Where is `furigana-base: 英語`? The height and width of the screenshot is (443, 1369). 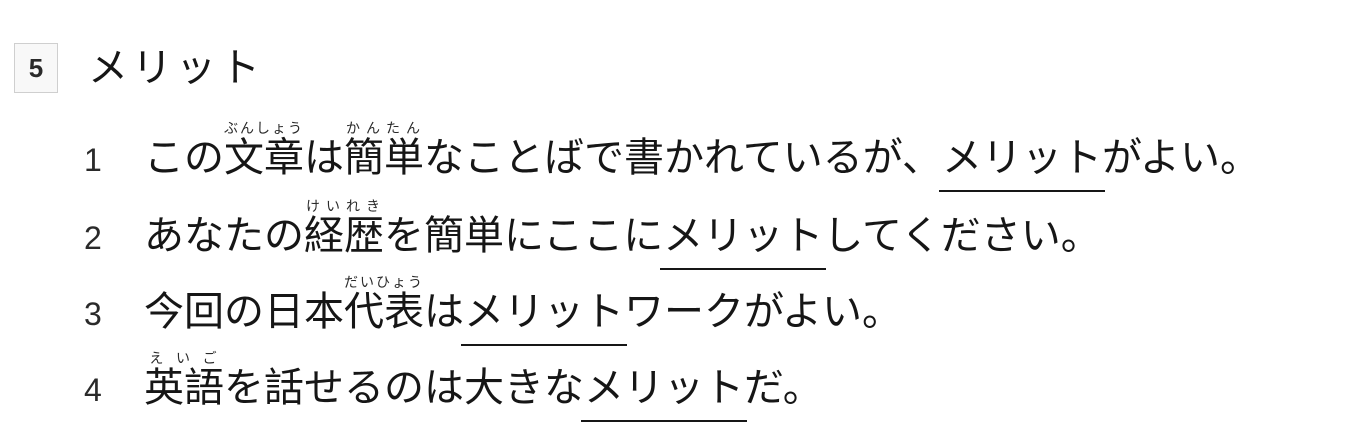 furigana-base: 英語 is located at coordinates (184, 388).